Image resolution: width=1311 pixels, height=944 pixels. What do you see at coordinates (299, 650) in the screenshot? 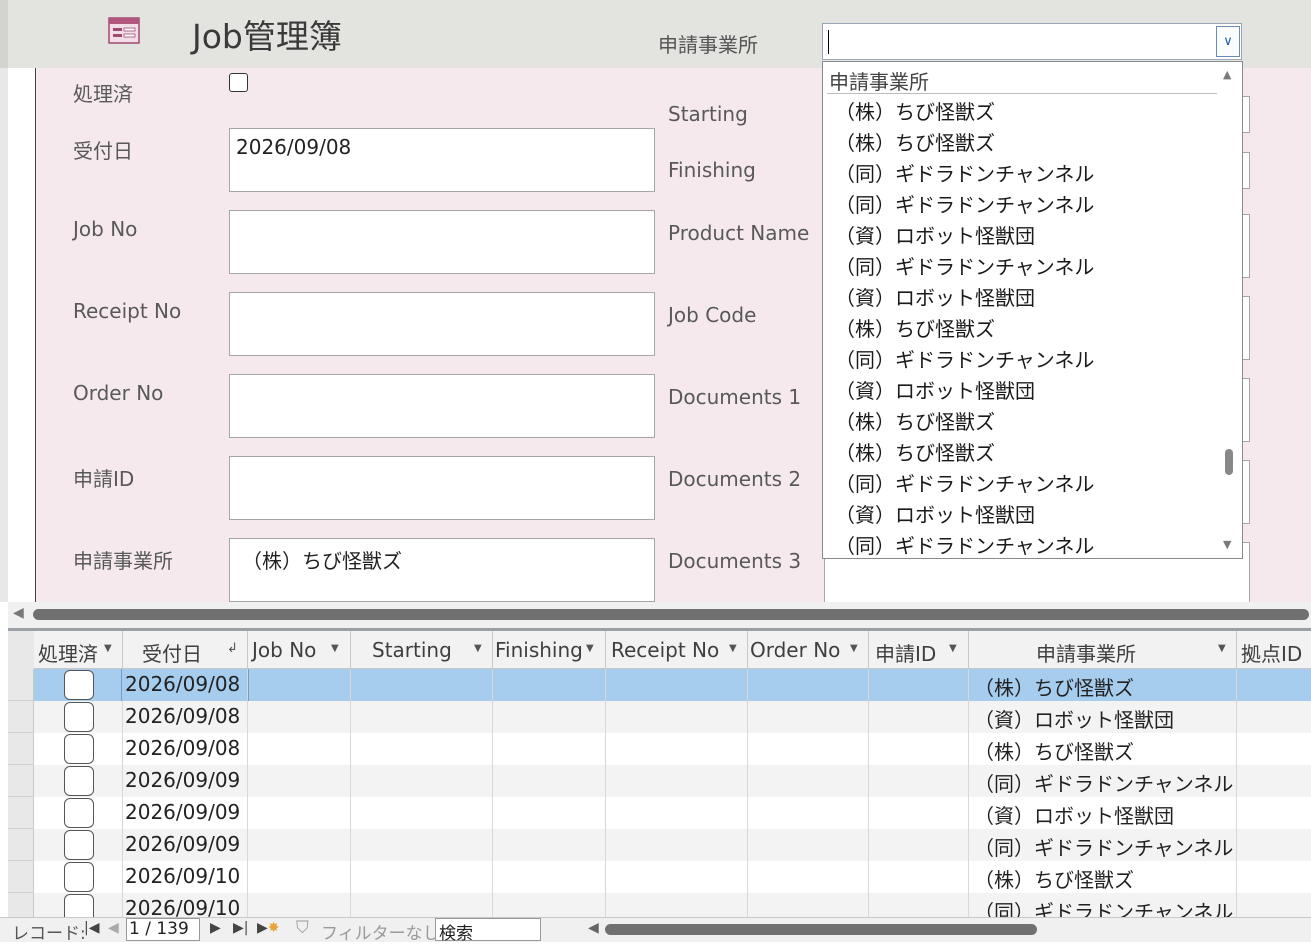
I see `column-header-job-no: Job No ▼` at bounding box center [299, 650].